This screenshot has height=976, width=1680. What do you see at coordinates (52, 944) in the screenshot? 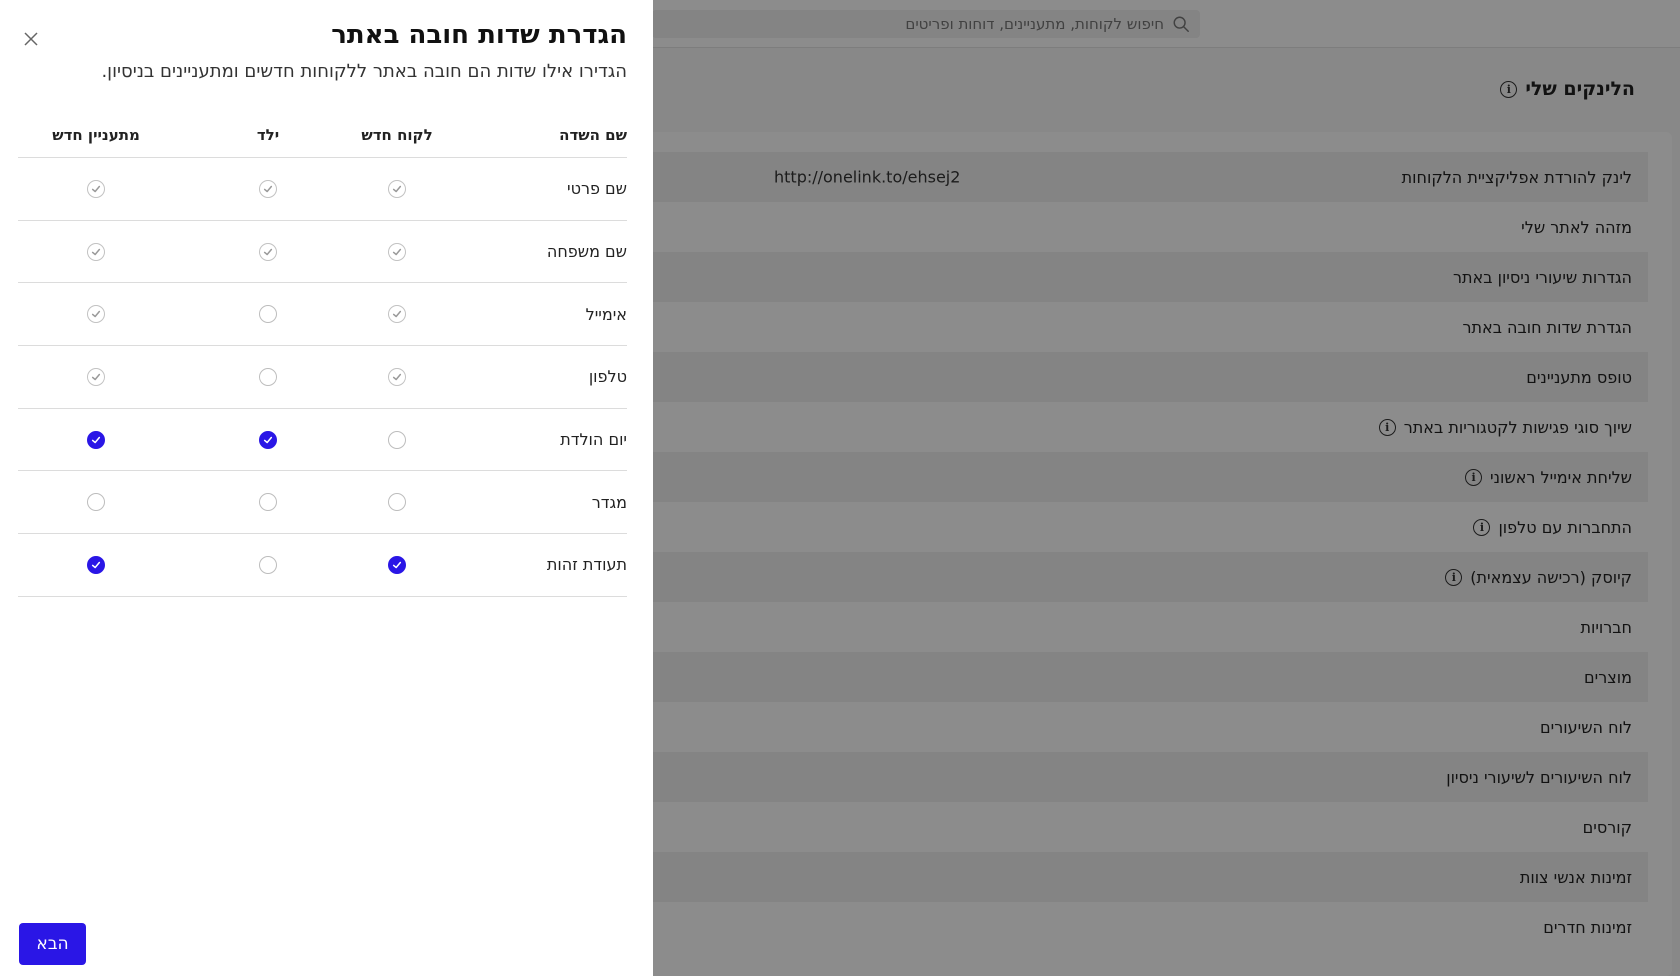
I see `next-button: הבא` at bounding box center [52, 944].